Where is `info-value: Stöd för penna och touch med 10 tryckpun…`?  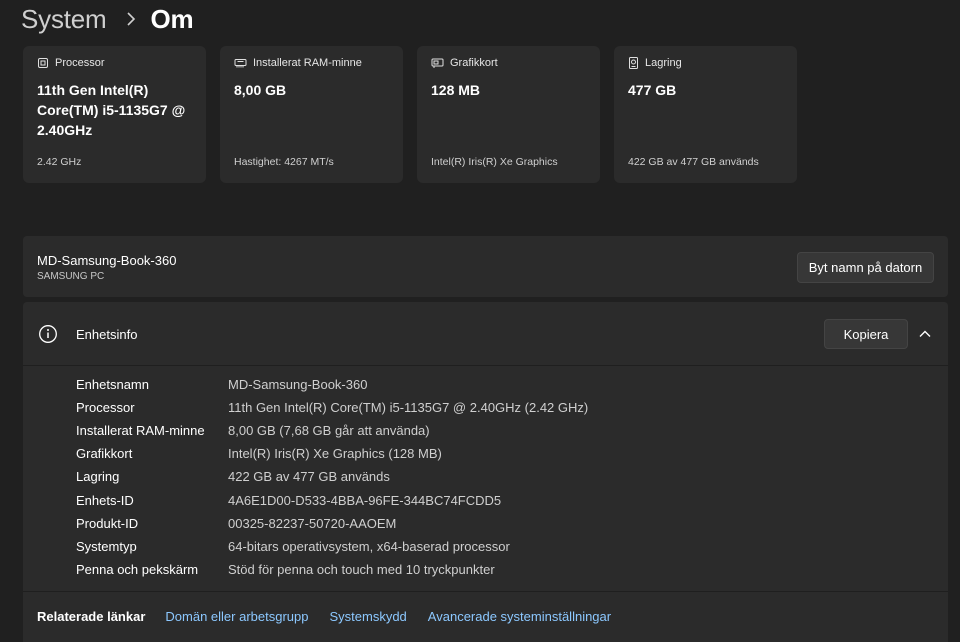
info-value: Stöd för penna och touch med 10 tryckpun… is located at coordinates (361, 569).